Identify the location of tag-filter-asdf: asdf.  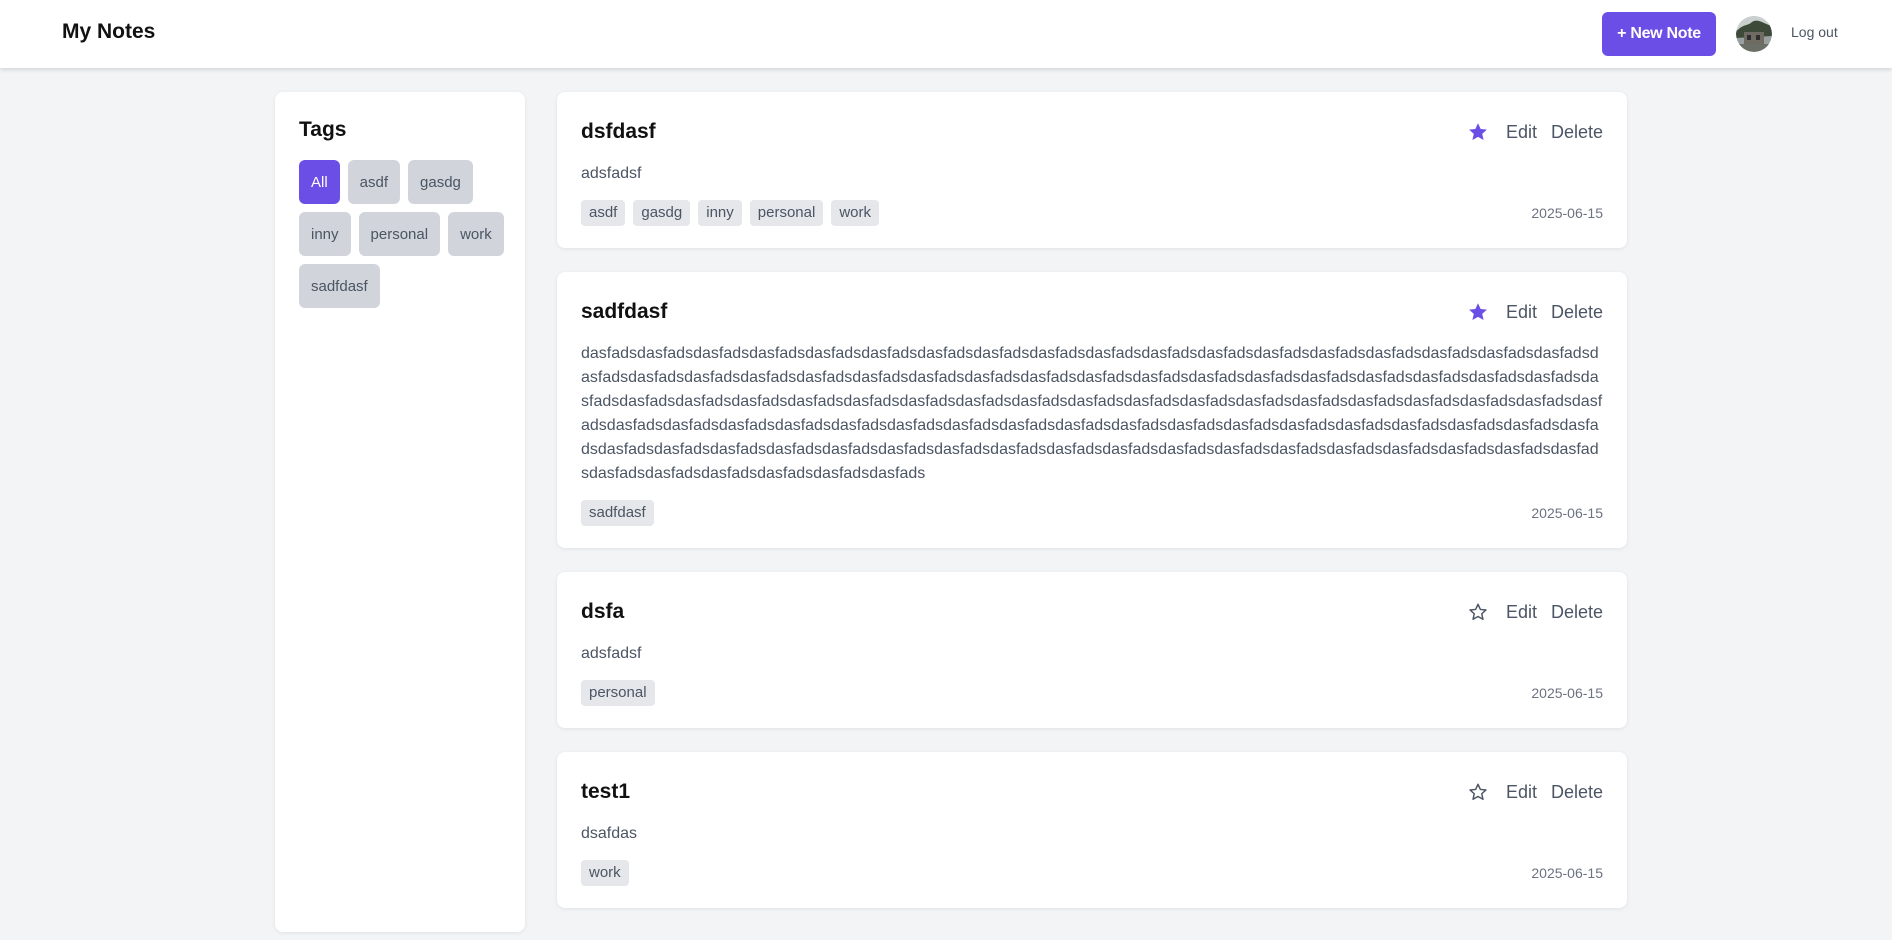
(374, 182).